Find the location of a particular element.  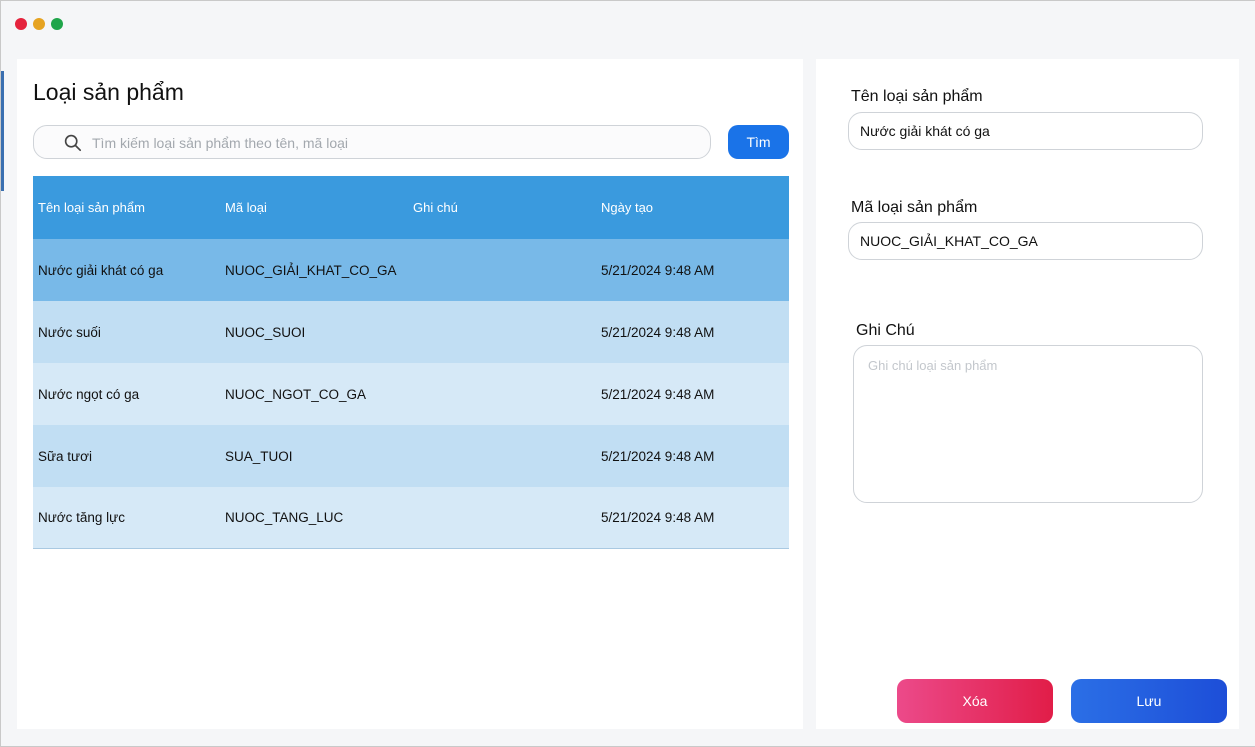

window-edge-accent is located at coordinates (2, 131).